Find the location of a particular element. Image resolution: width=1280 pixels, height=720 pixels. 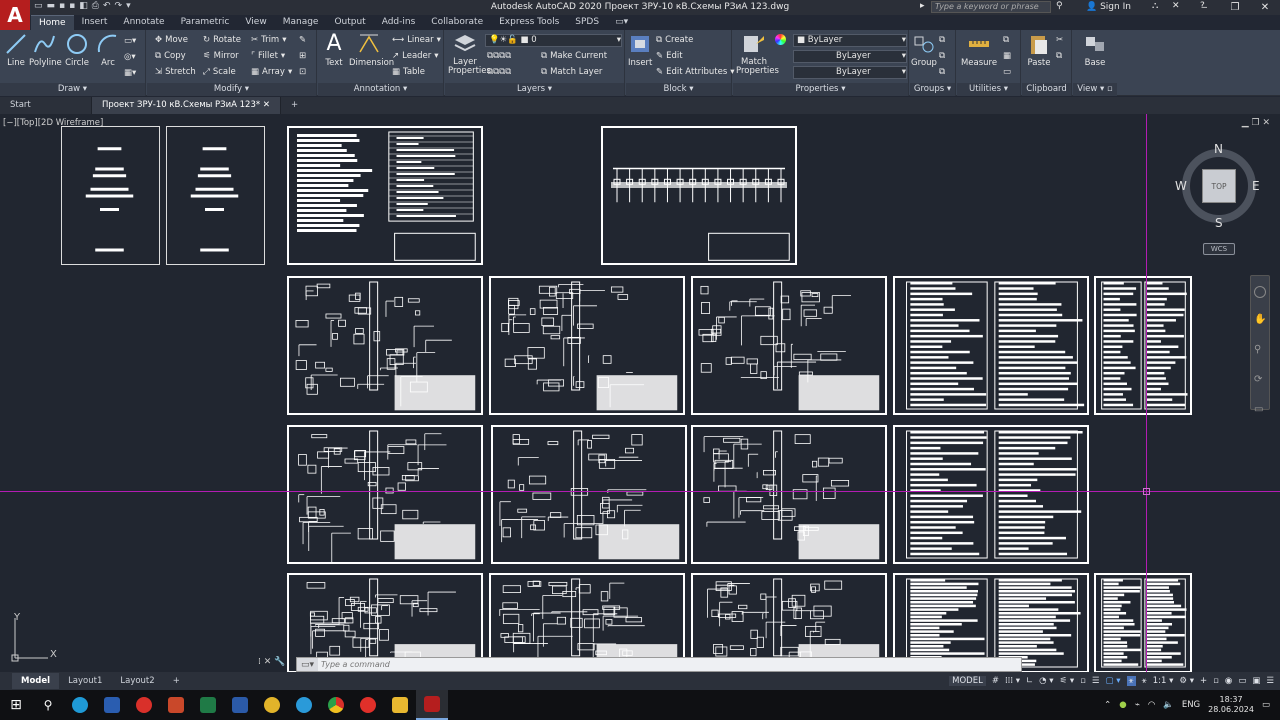

mirror-button: ⚟ Mirror is located at coordinates (221, 56).